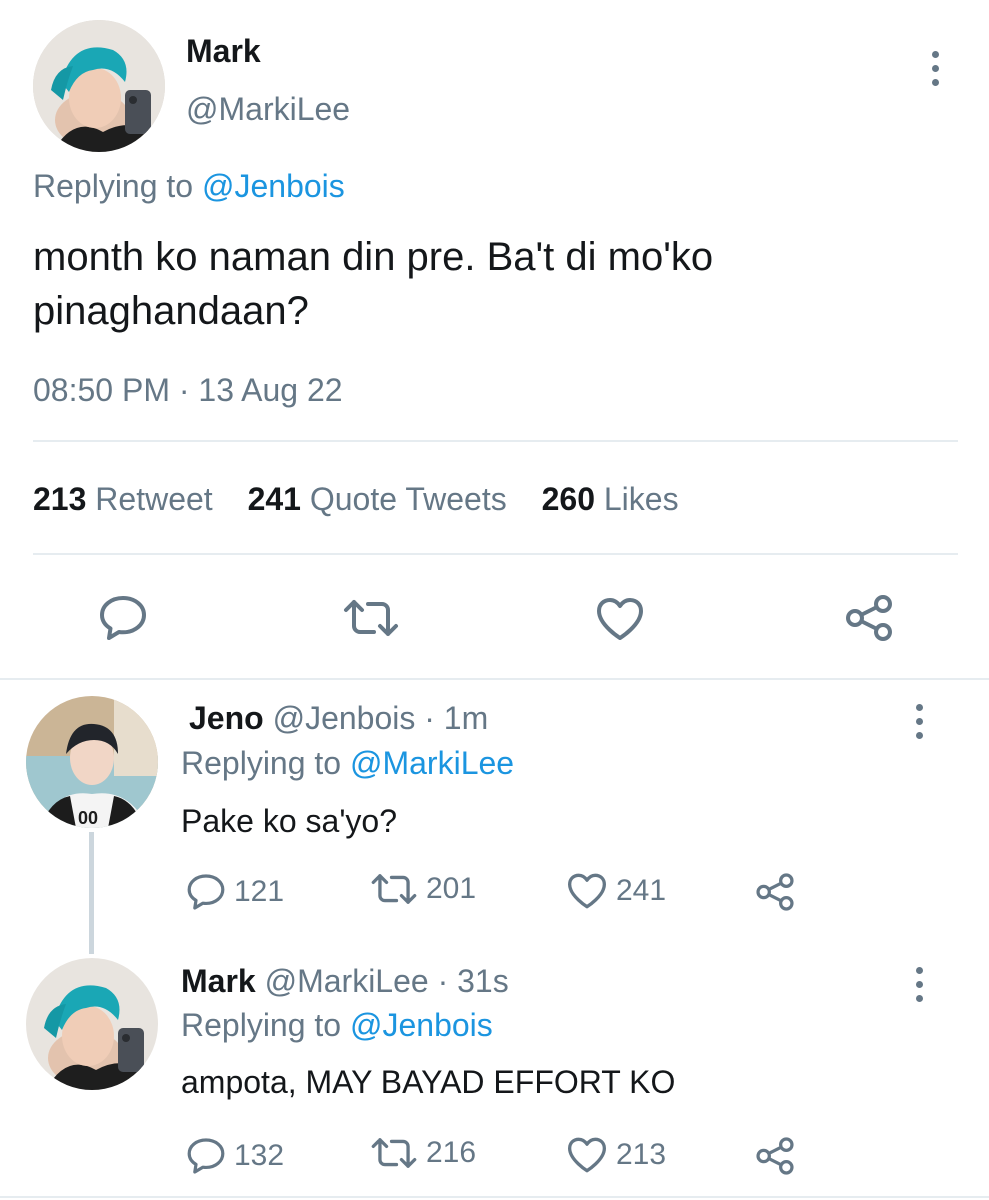 This screenshot has height=1200, width=989. I want to click on reply-button, so click(123, 620).